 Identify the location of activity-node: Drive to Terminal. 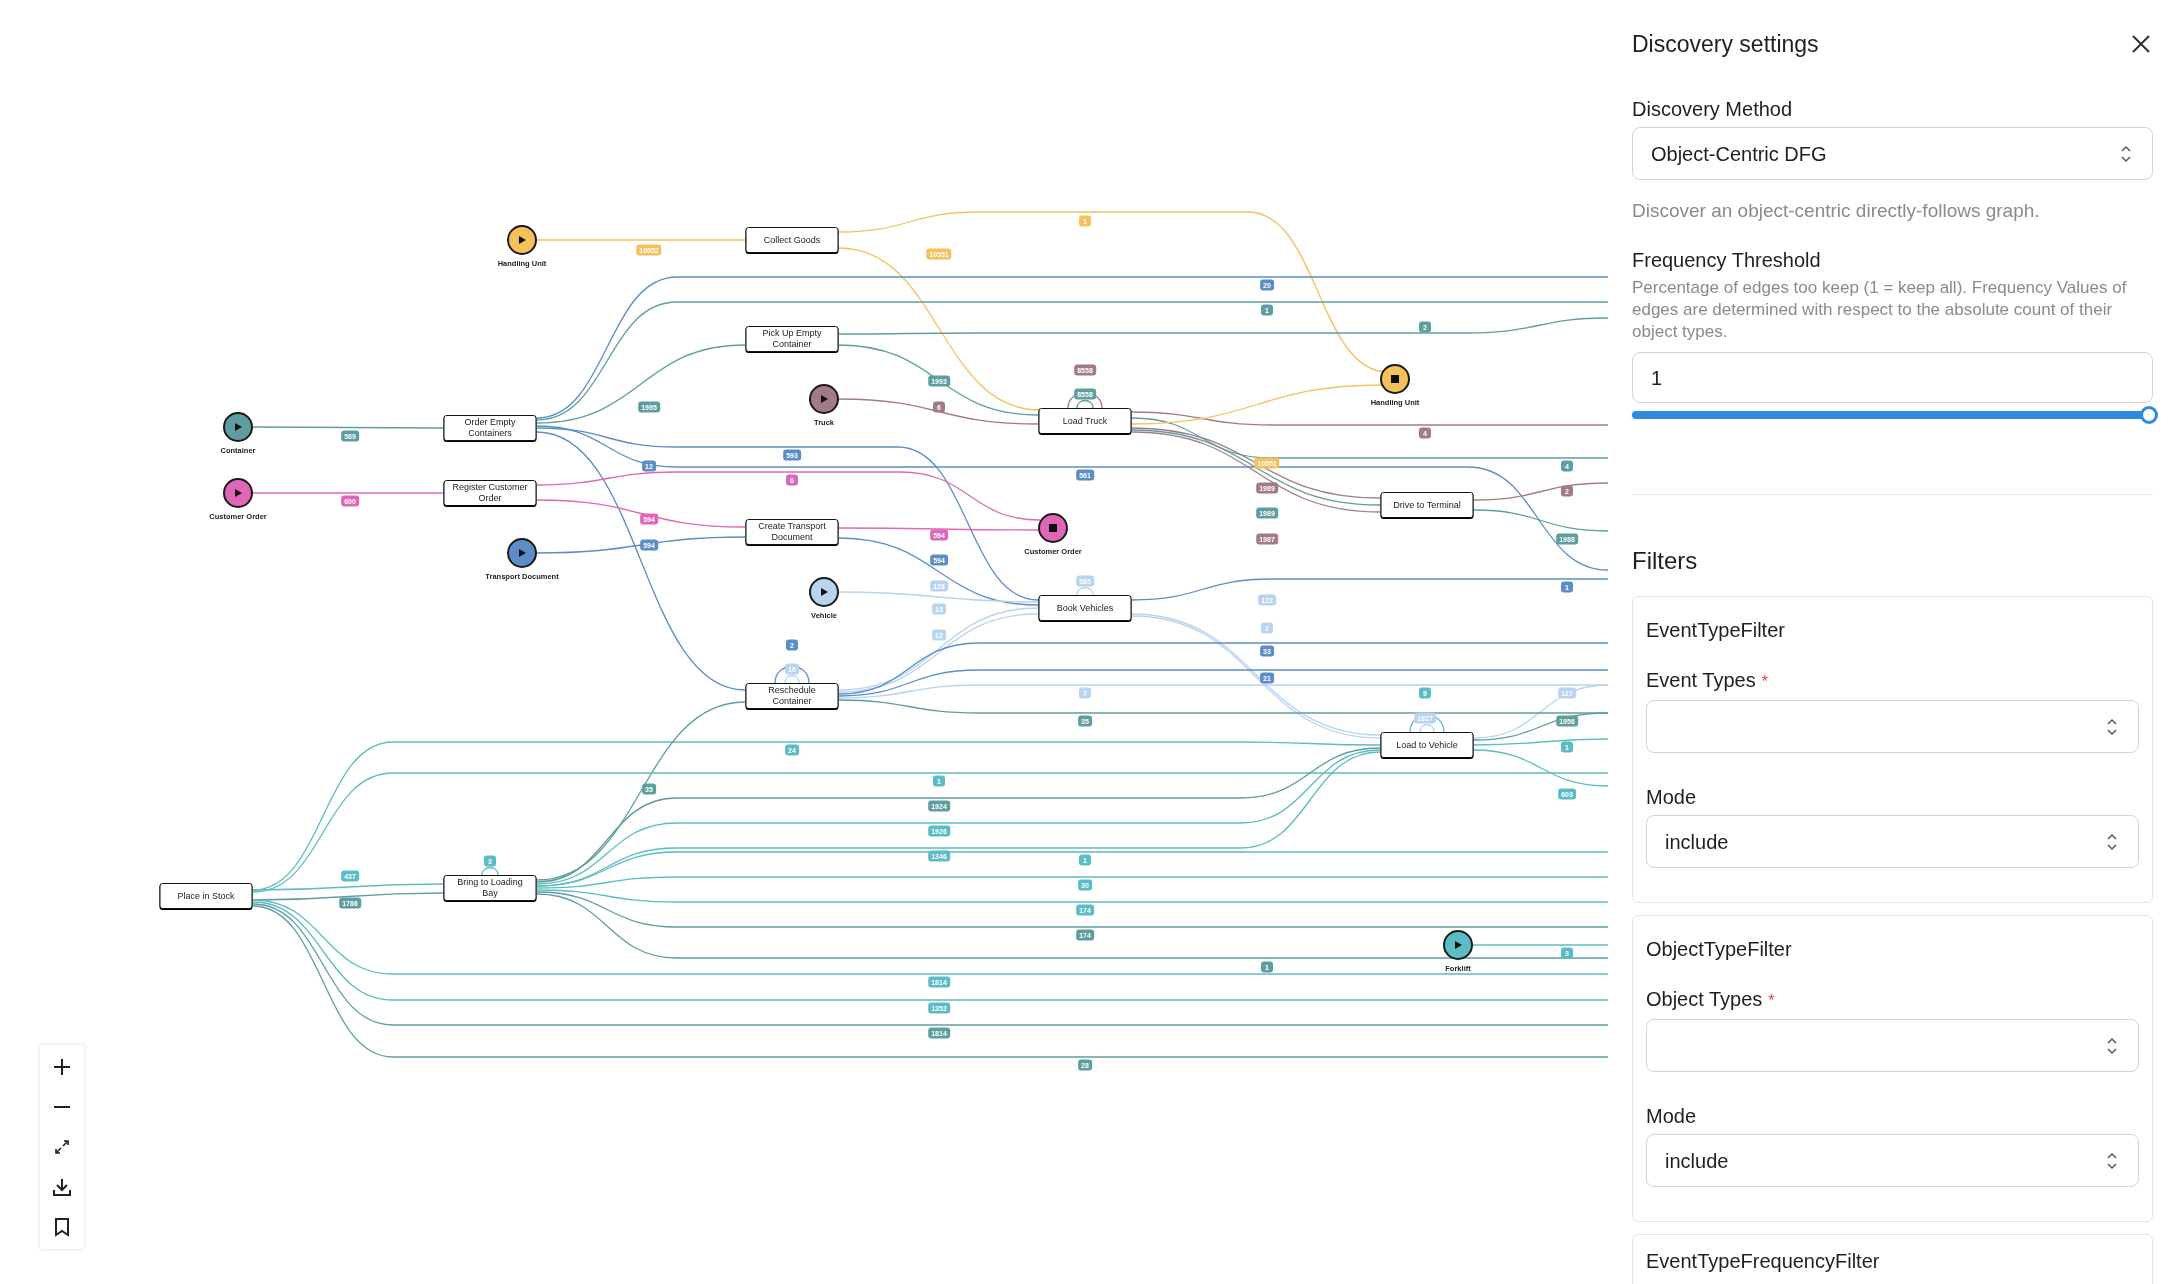
(1427, 505).